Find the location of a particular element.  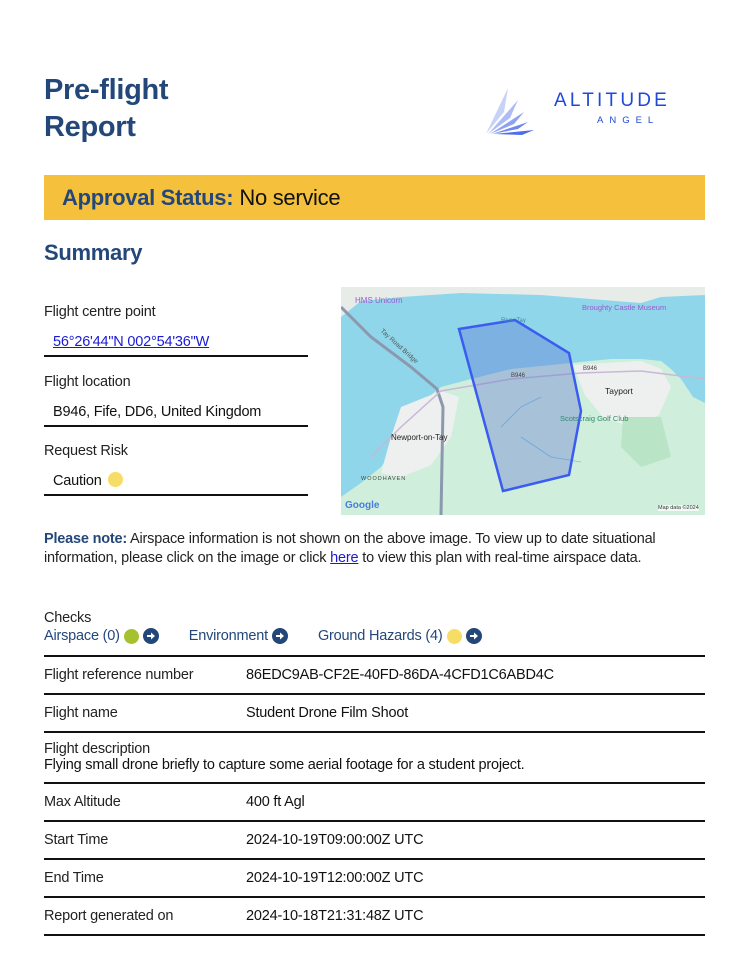

table-row: Max Altitude 400 ft Agl is located at coordinates (374, 803).